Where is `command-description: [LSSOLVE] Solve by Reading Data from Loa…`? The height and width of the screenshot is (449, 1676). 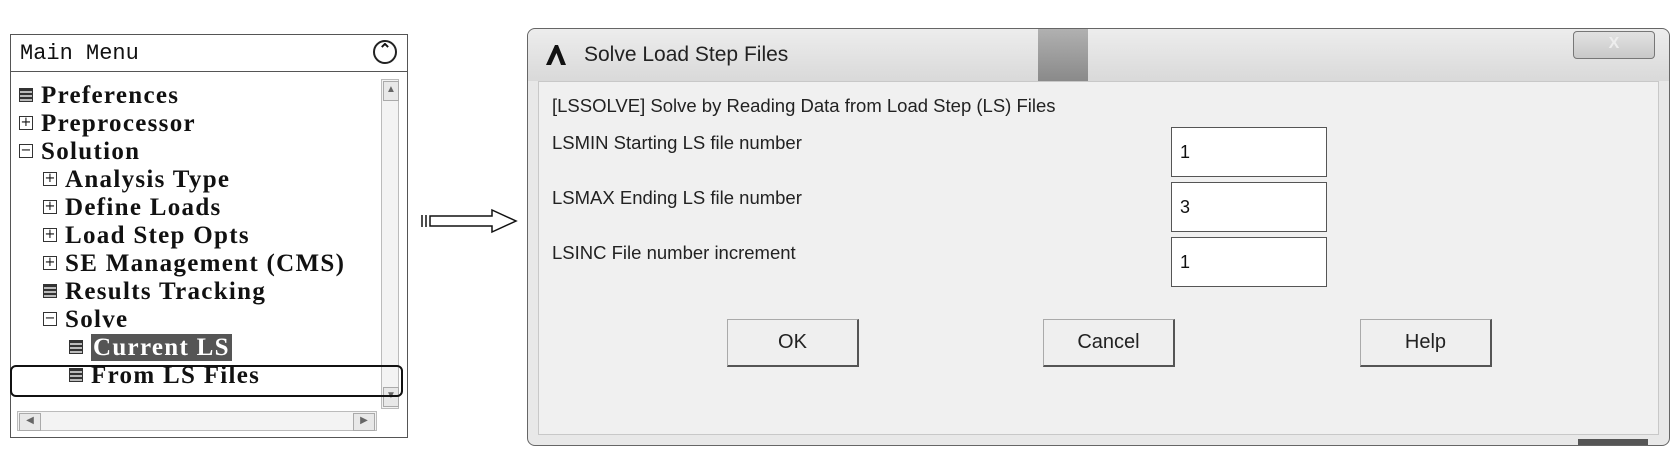
command-description: [LSSOLVE] Solve by Reading Data from Loa… is located at coordinates (804, 105).